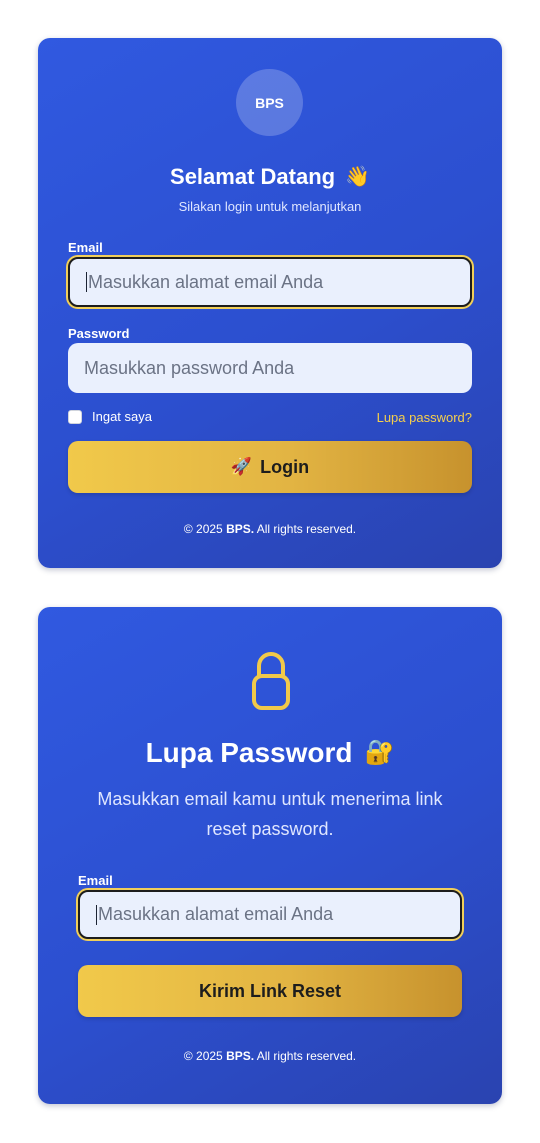  Describe the element at coordinates (241, 466) in the screenshot. I see `rocket-icon: 🚀` at that location.